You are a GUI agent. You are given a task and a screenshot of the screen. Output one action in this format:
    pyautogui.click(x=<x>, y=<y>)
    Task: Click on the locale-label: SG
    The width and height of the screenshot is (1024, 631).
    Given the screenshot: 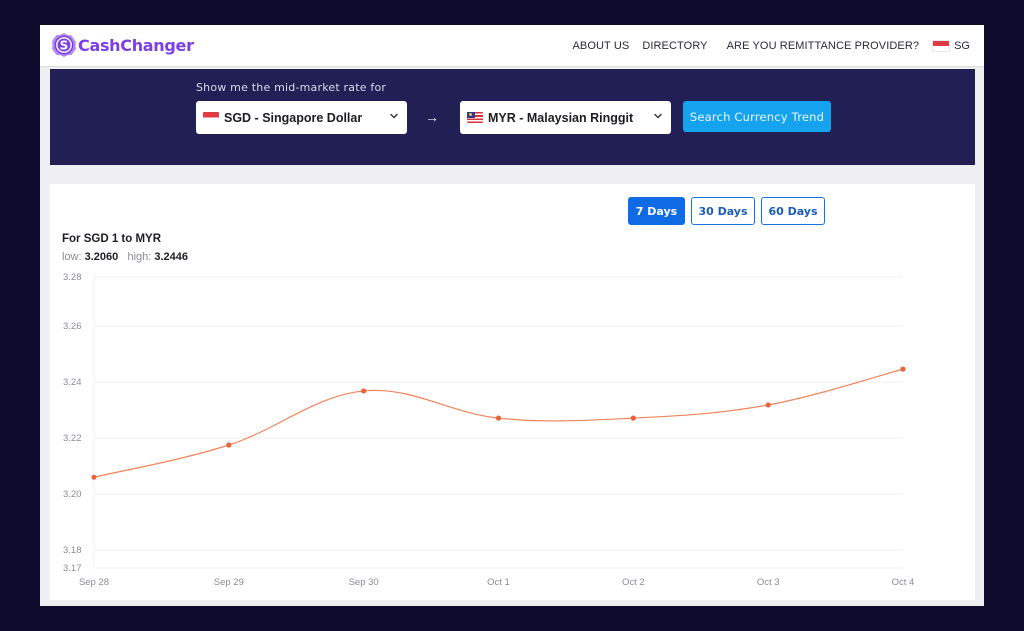 What is the action you would take?
    pyautogui.click(x=962, y=46)
    